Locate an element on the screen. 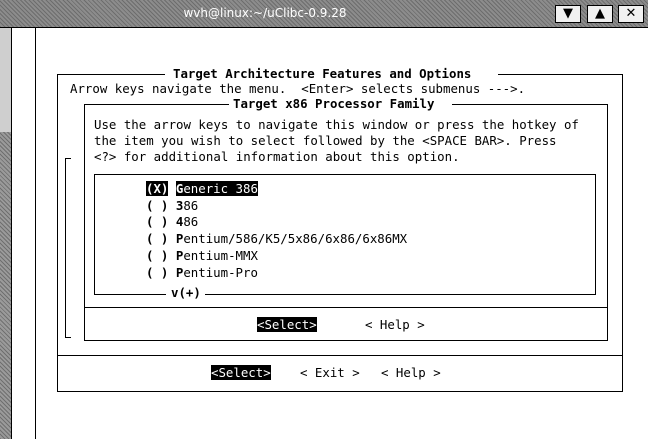  option-486: ( ) 486 is located at coordinates (172, 222).